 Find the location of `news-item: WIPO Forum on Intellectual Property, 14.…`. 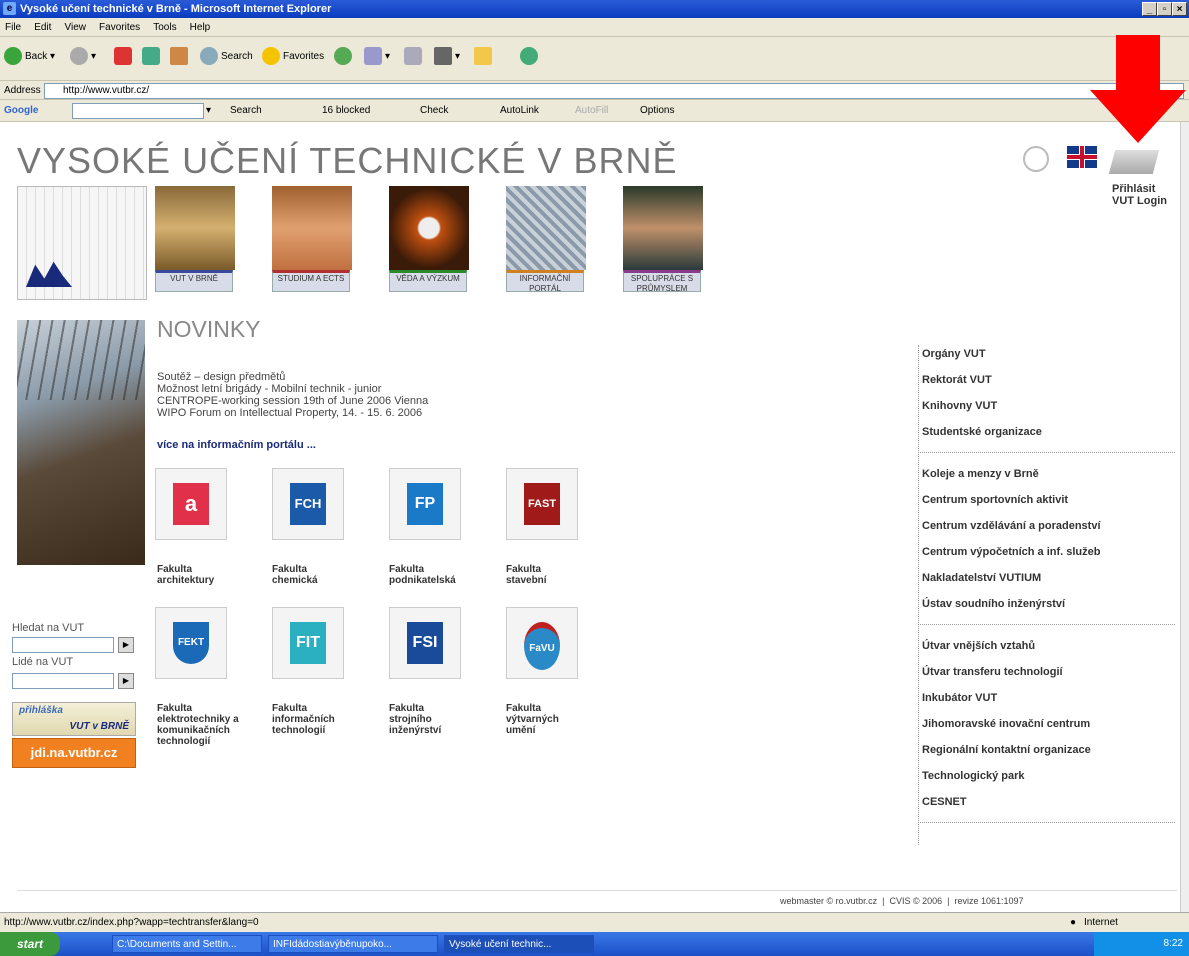

news-item: WIPO Forum on Intellectual Property, 14.… is located at coordinates (292, 413).